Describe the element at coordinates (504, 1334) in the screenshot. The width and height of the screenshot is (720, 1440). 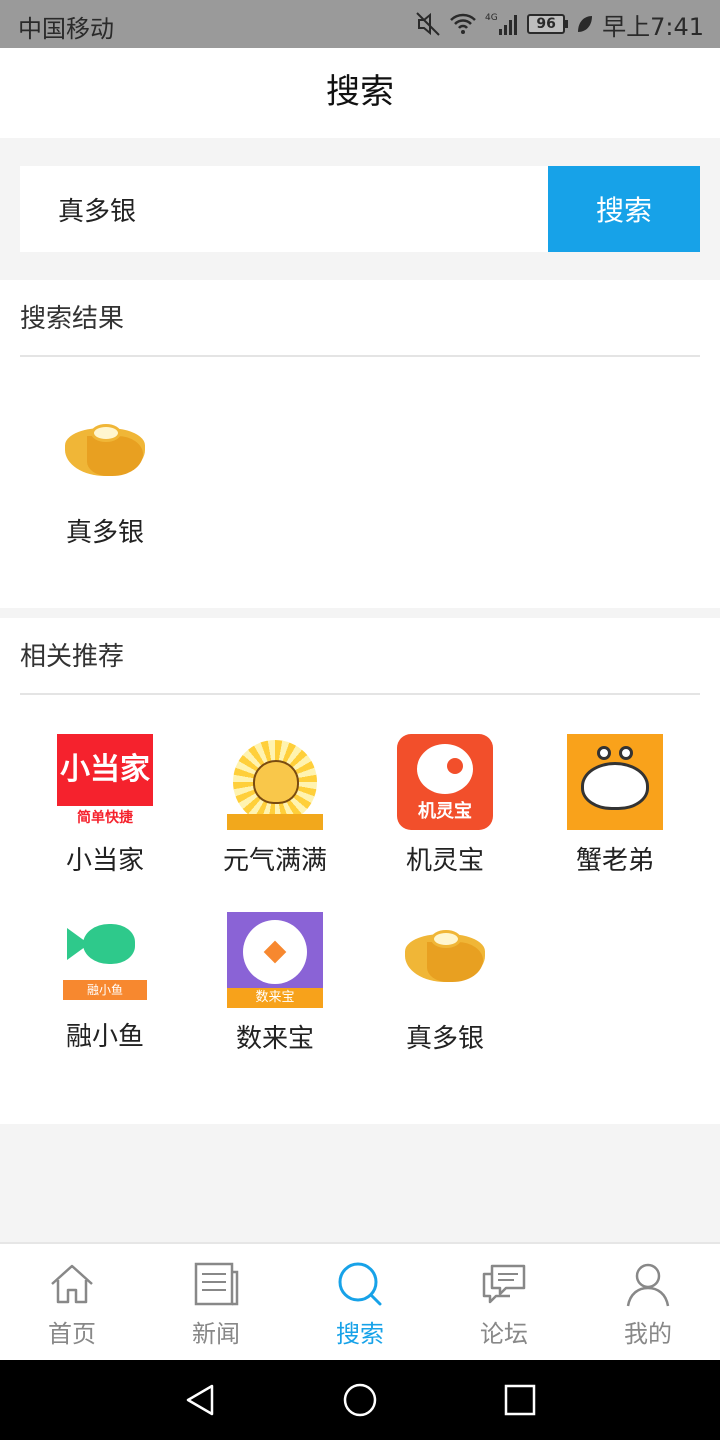
I see `nav-label: 论坛` at that location.